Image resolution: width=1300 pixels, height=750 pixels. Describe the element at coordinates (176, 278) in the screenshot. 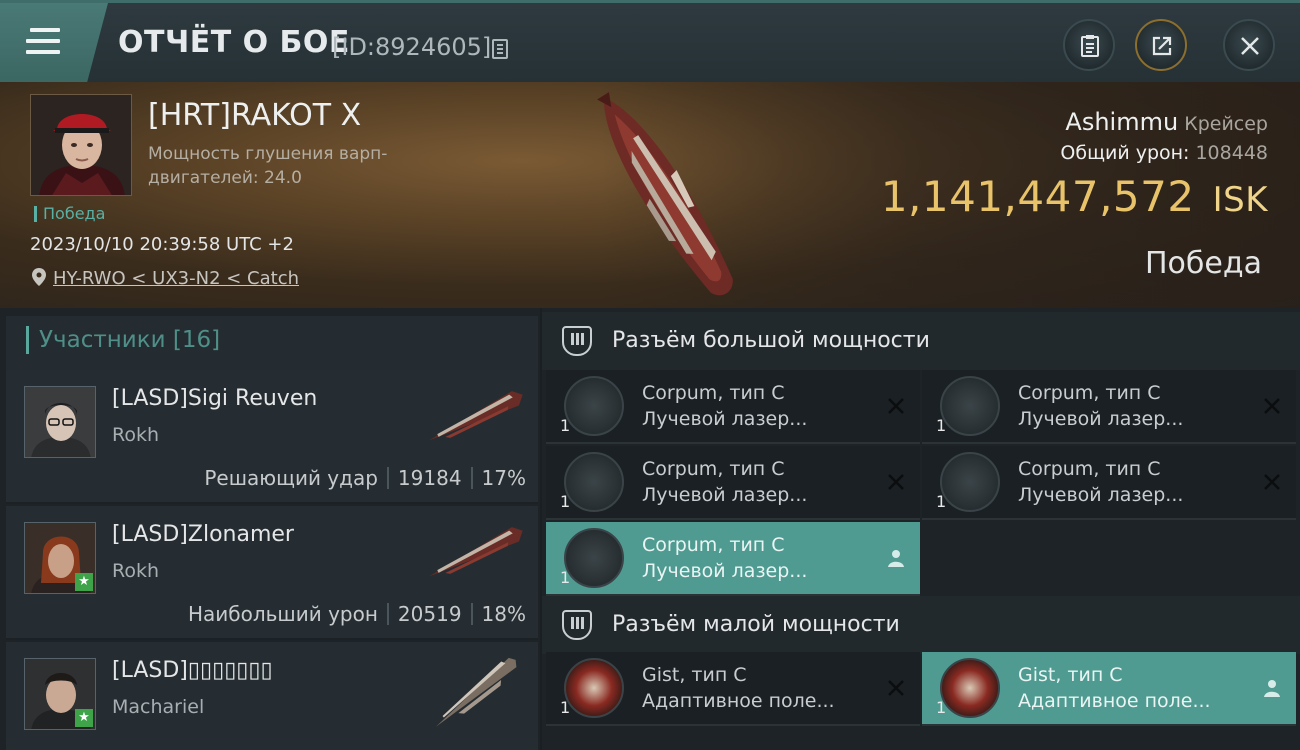

I see `kill-location-link: HY-RWO < UX3-N2 < Catch` at that location.